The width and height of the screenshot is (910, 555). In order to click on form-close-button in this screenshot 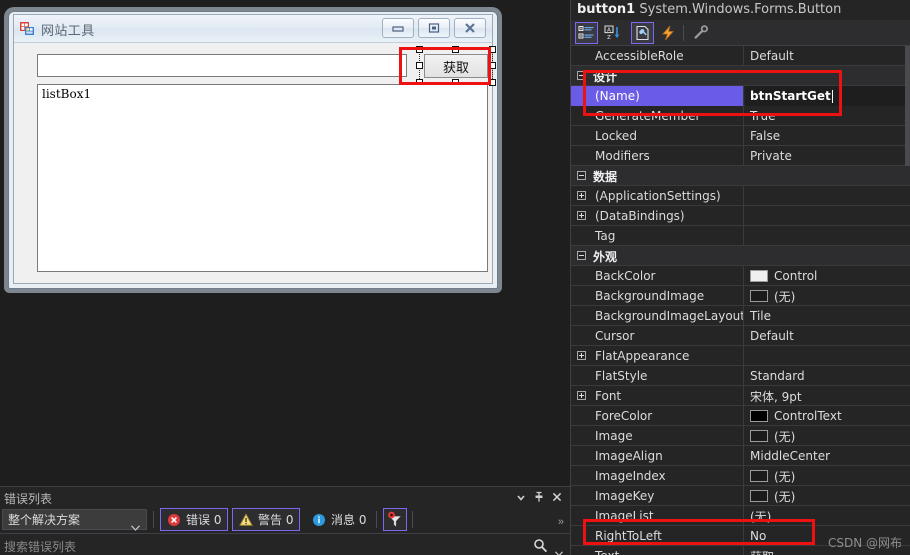, I will do `click(470, 28)`.